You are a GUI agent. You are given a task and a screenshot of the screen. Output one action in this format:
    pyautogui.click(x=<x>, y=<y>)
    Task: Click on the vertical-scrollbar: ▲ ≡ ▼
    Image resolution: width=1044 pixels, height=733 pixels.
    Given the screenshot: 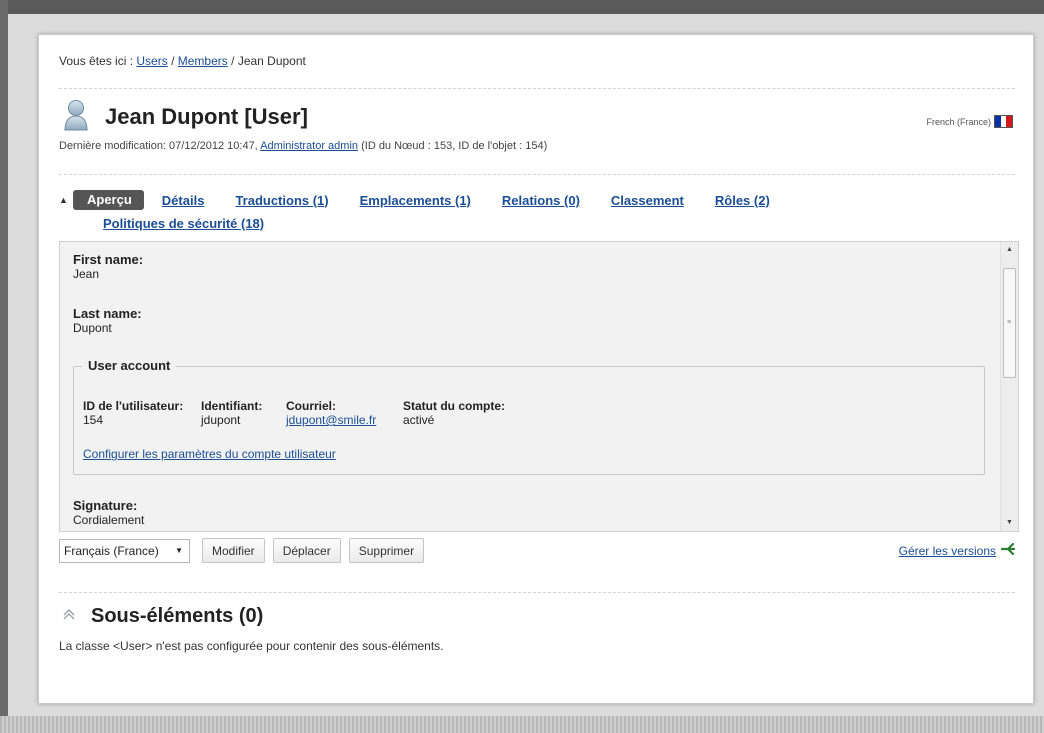 What is the action you would take?
    pyautogui.click(x=1009, y=386)
    